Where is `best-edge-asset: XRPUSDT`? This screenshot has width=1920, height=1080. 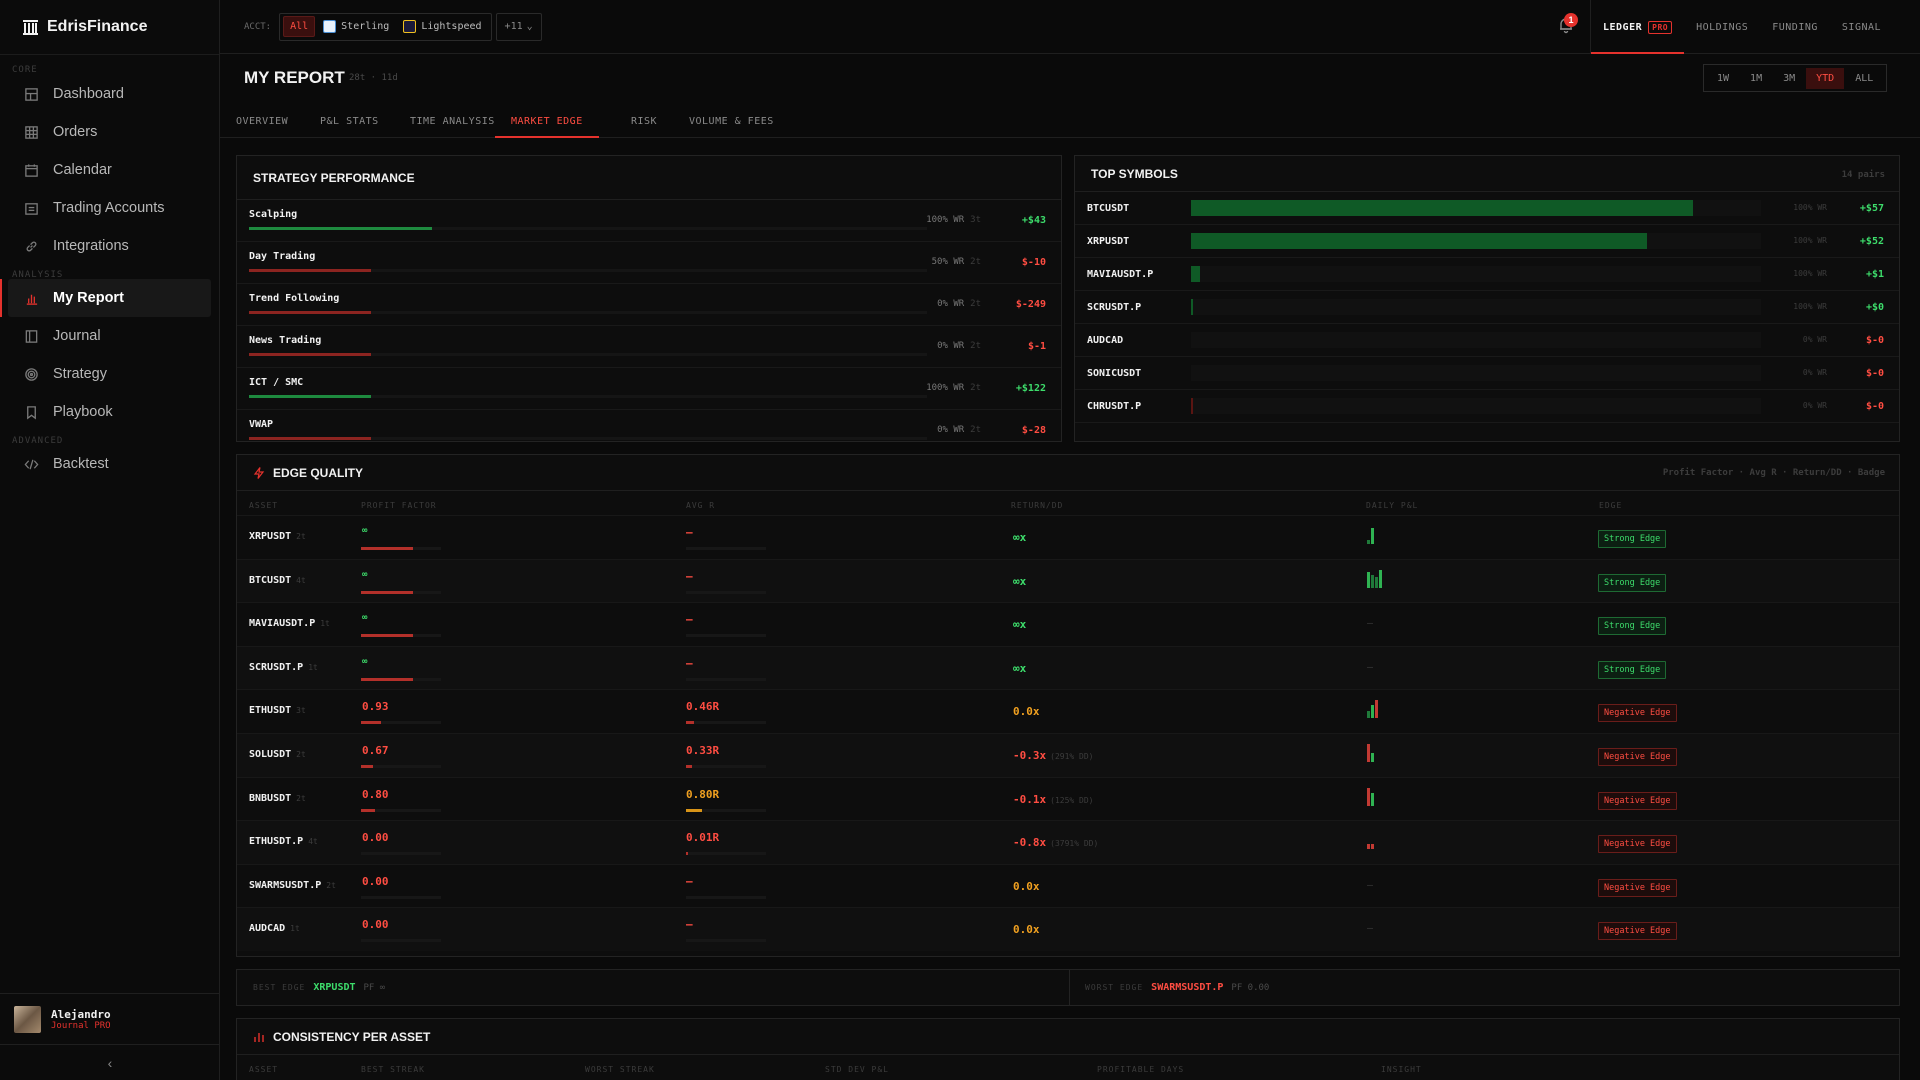 best-edge-asset: XRPUSDT is located at coordinates (334, 987).